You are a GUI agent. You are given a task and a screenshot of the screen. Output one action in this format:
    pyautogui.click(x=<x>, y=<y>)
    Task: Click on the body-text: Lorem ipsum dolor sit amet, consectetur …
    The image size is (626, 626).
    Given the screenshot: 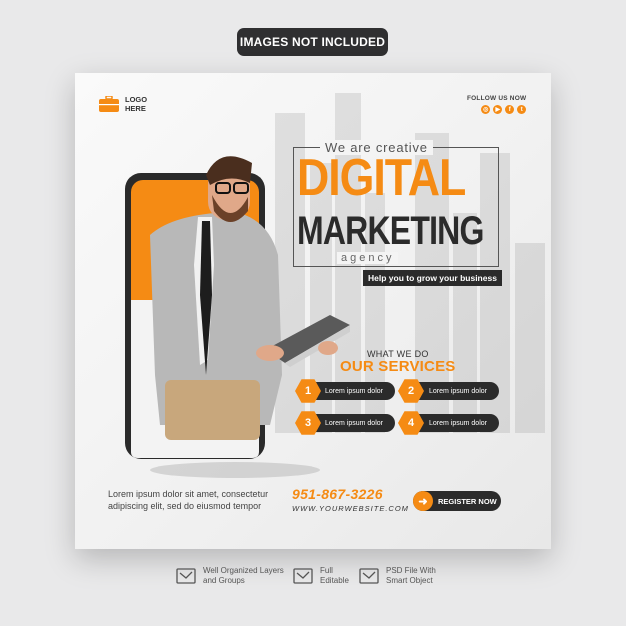 What is the action you would take?
    pyautogui.click(x=198, y=500)
    